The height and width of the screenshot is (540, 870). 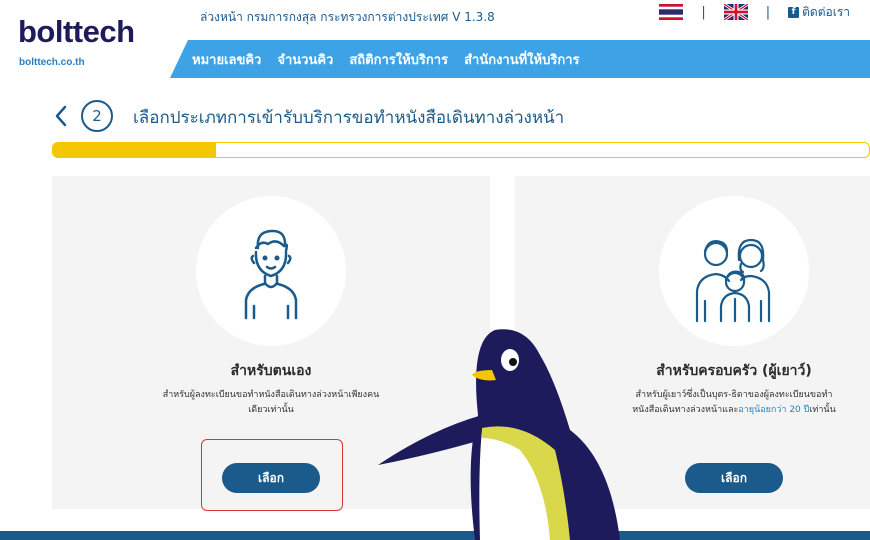 I want to click on nav-item-queue-count: จำนวนคิว, so click(x=305, y=59).